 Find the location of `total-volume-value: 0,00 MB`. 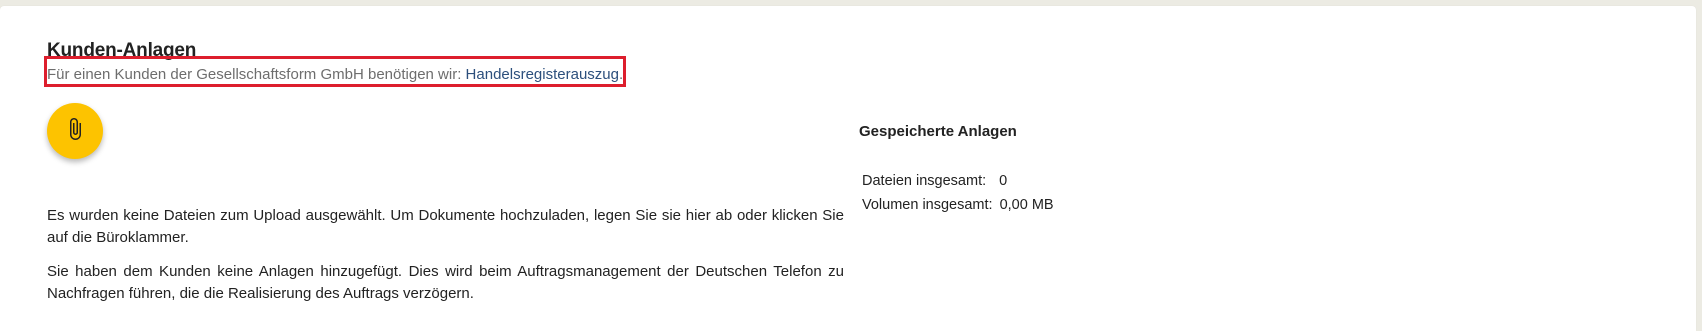

total-volume-value: 0,00 MB is located at coordinates (1026, 205).